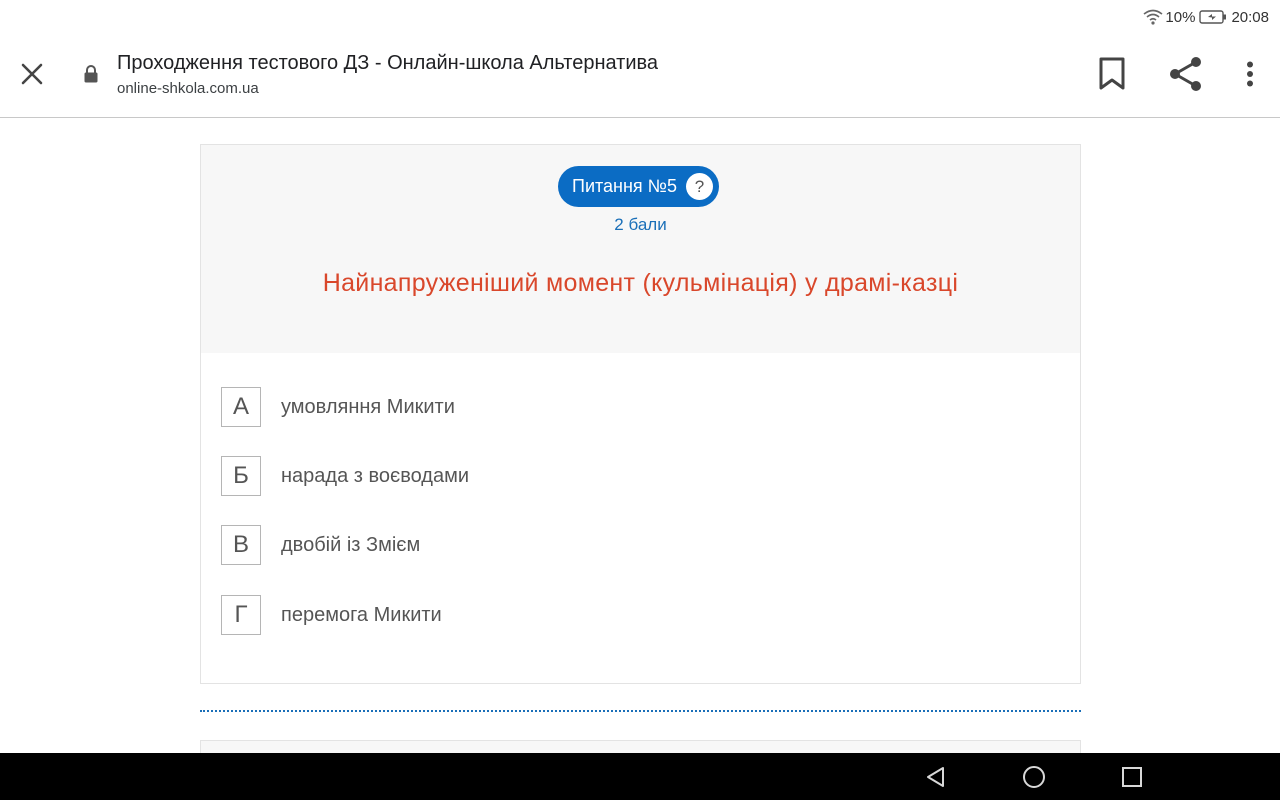 The image size is (1280, 800). Describe the element at coordinates (1213, 17) in the screenshot. I see `battery-icon` at that location.